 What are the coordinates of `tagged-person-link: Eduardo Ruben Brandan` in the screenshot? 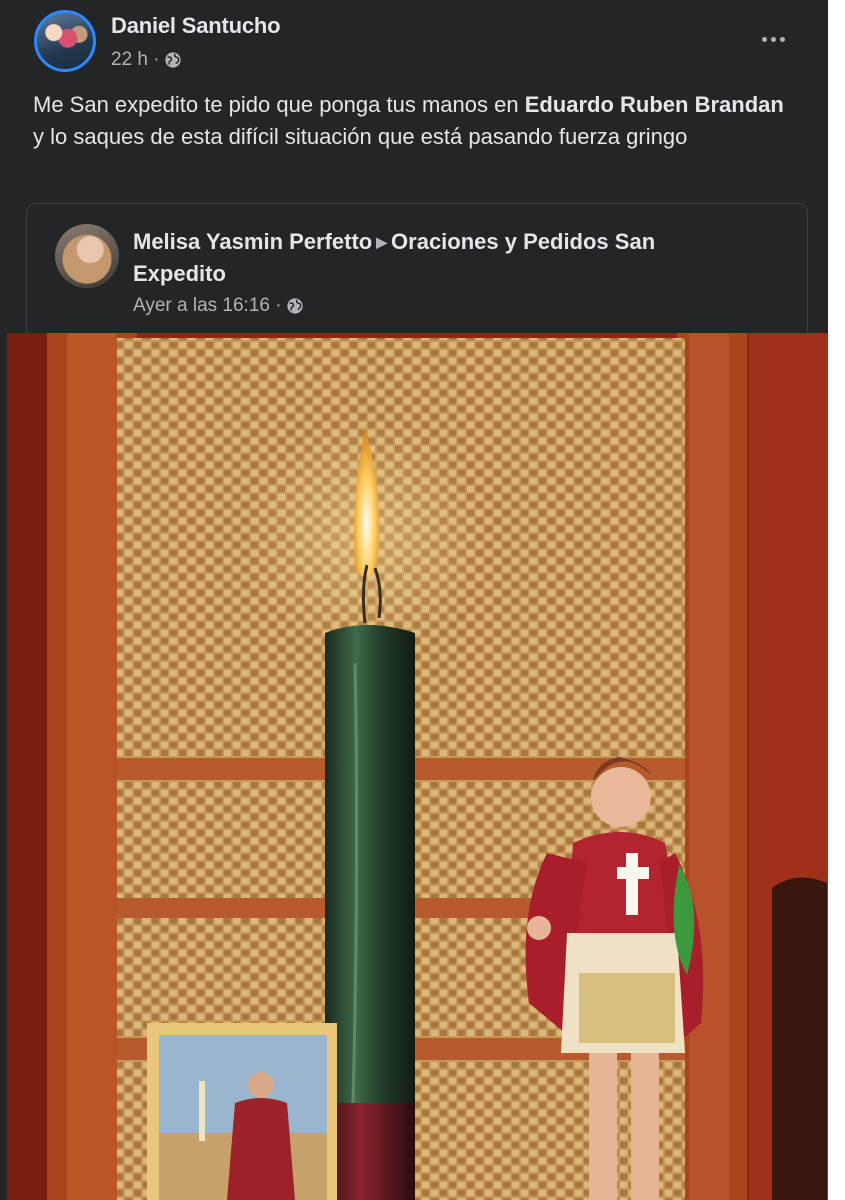 It's located at (654, 104).